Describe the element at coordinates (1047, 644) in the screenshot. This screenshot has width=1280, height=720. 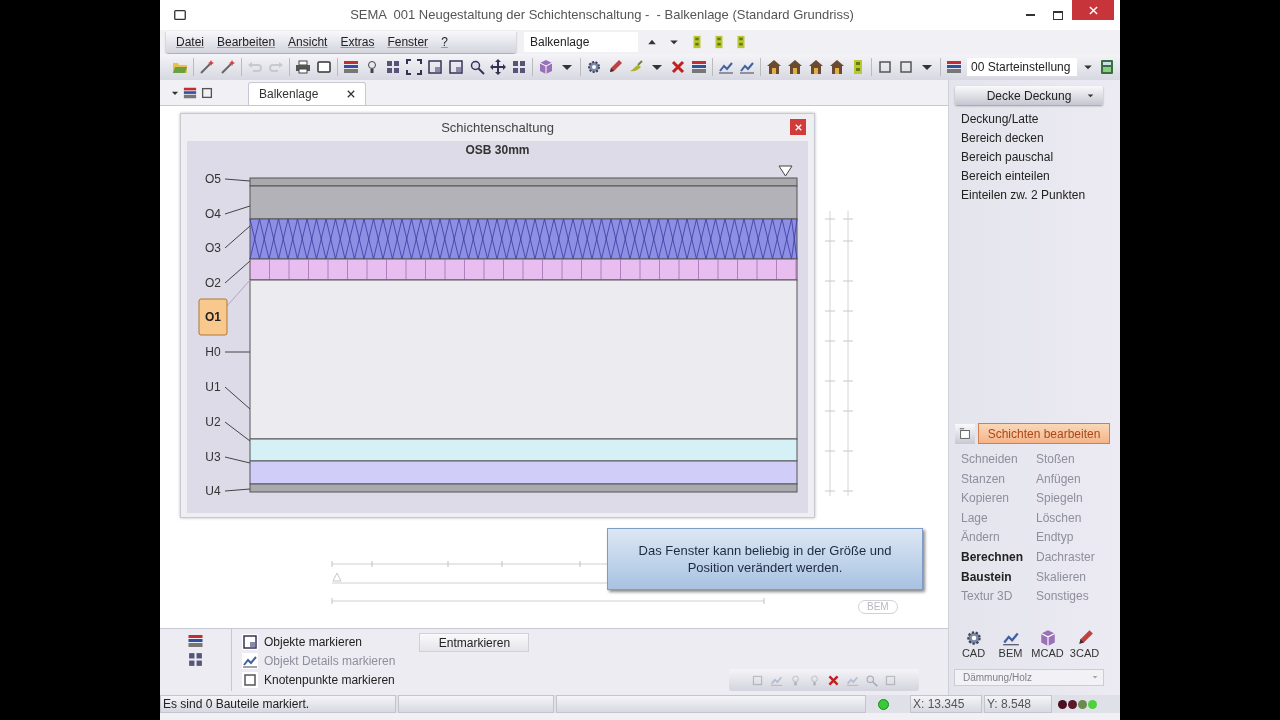
I see `mode-button: MCAD` at that location.